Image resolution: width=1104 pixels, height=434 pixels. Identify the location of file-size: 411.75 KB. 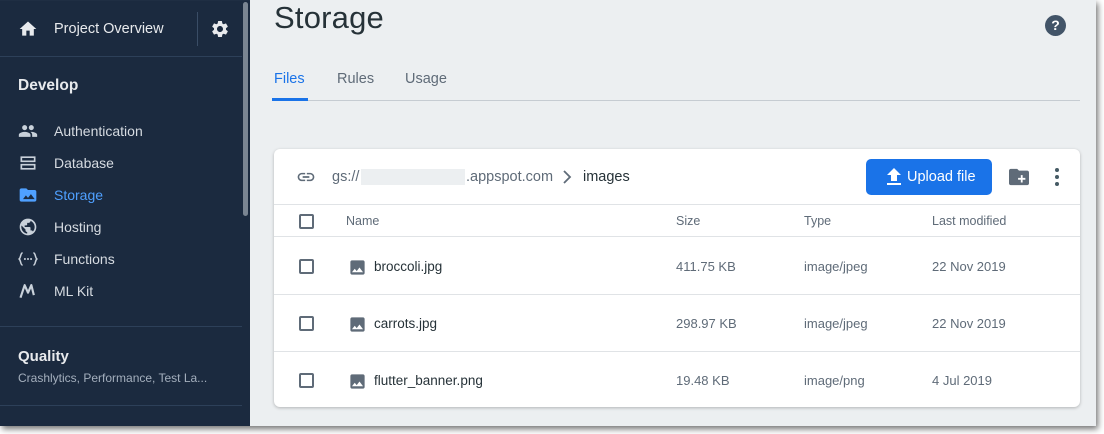
(706, 266).